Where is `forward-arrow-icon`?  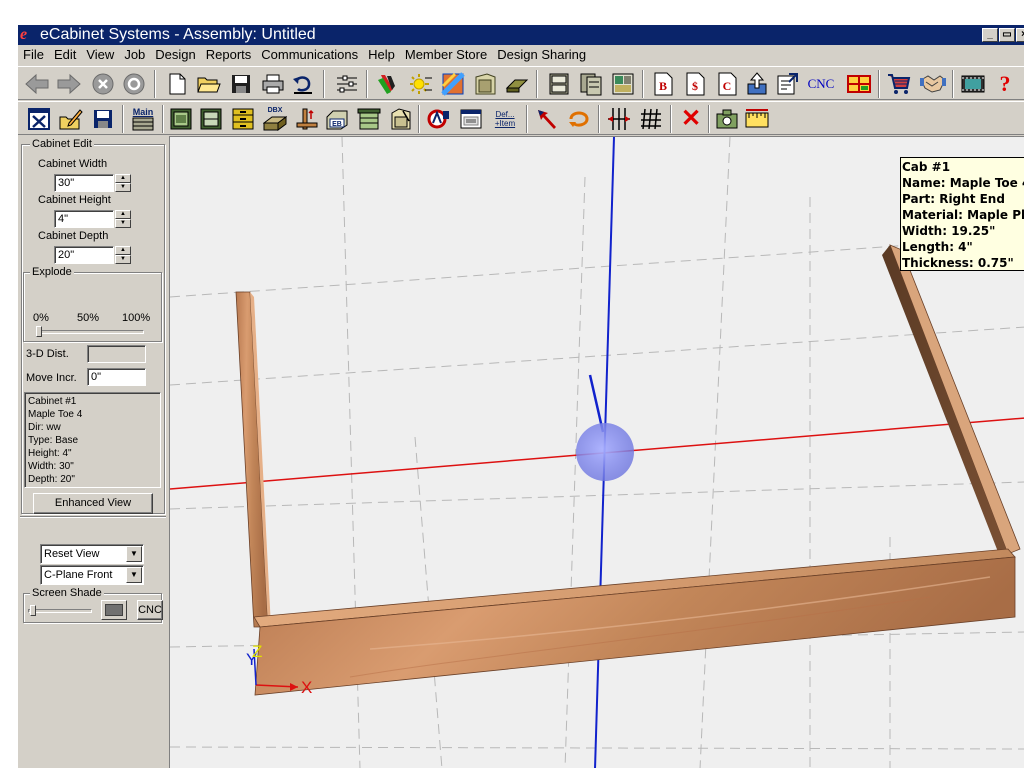 forward-arrow-icon is located at coordinates (69, 84).